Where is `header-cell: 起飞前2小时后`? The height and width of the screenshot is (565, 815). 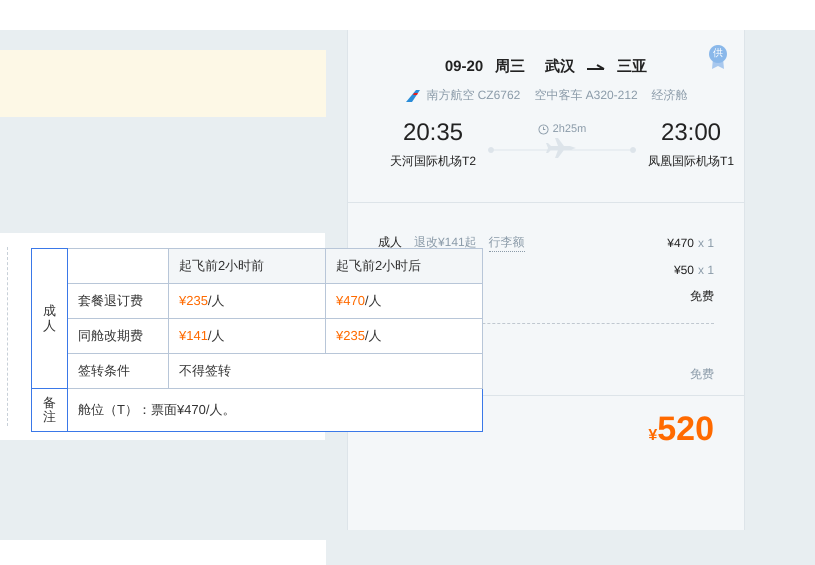 header-cell: 起飞前2小时后 is located at coordinates (404, 266).